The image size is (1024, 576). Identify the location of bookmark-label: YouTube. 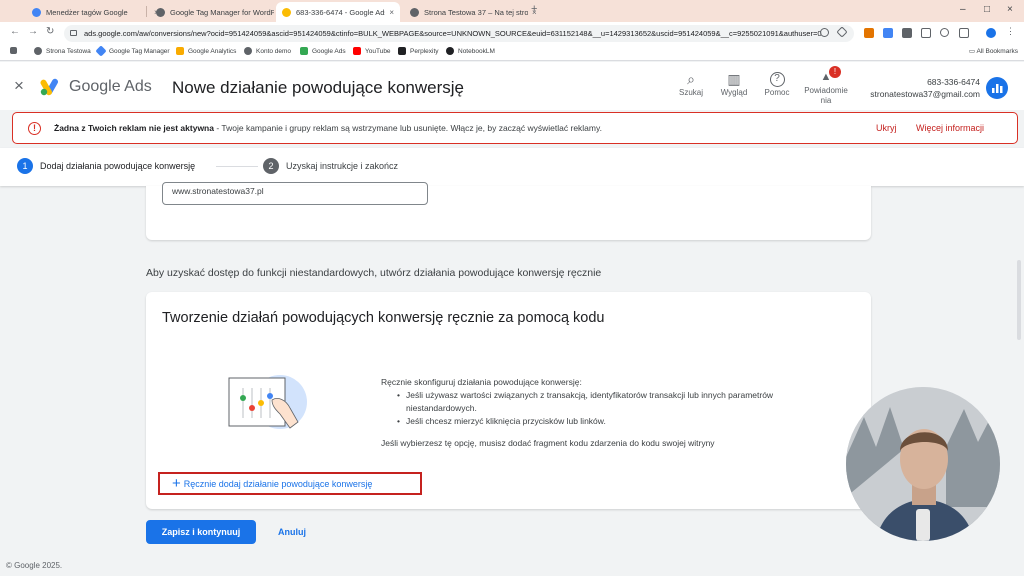
(378, 51).